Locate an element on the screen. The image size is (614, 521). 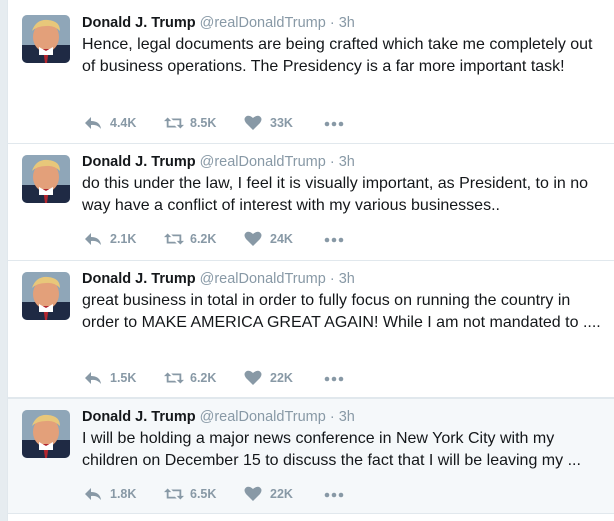
tweet-actions: 1.8K 6.5K 22K is located at coordinates (217, 494).